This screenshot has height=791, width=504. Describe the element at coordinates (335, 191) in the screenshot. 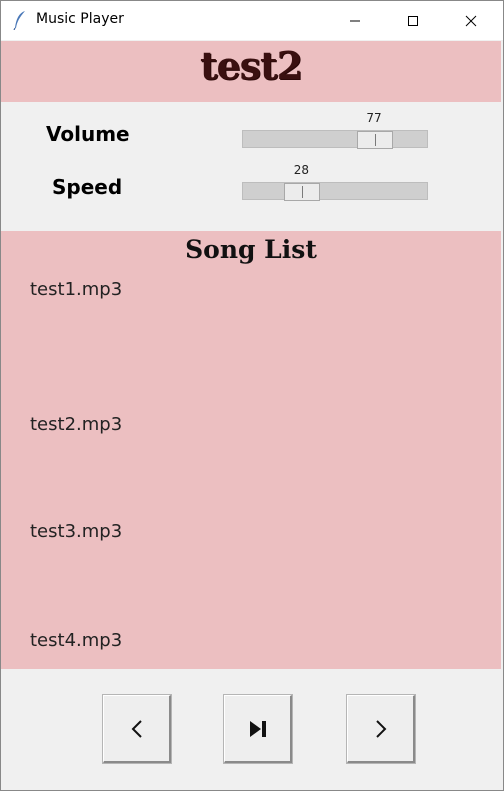

I see `speed-slider` at that location.